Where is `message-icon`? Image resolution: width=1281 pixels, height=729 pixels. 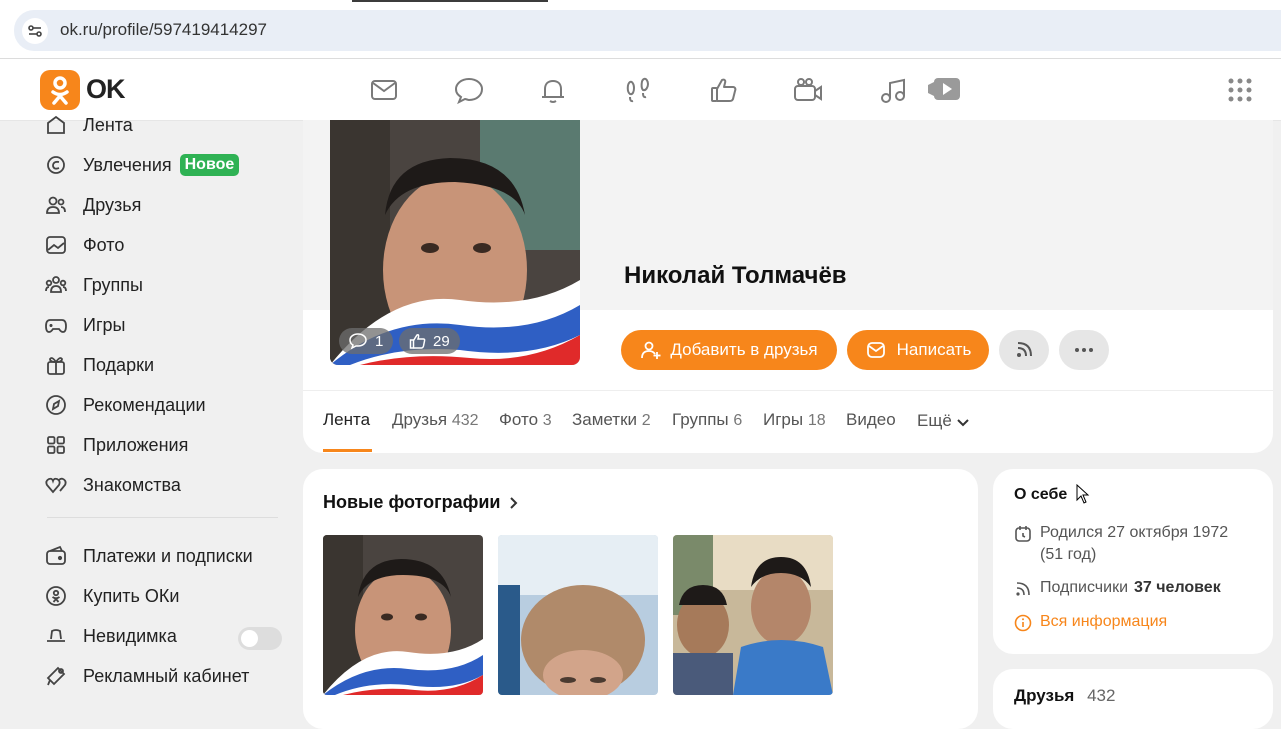
message-icon is located at coordinates (875, 350).